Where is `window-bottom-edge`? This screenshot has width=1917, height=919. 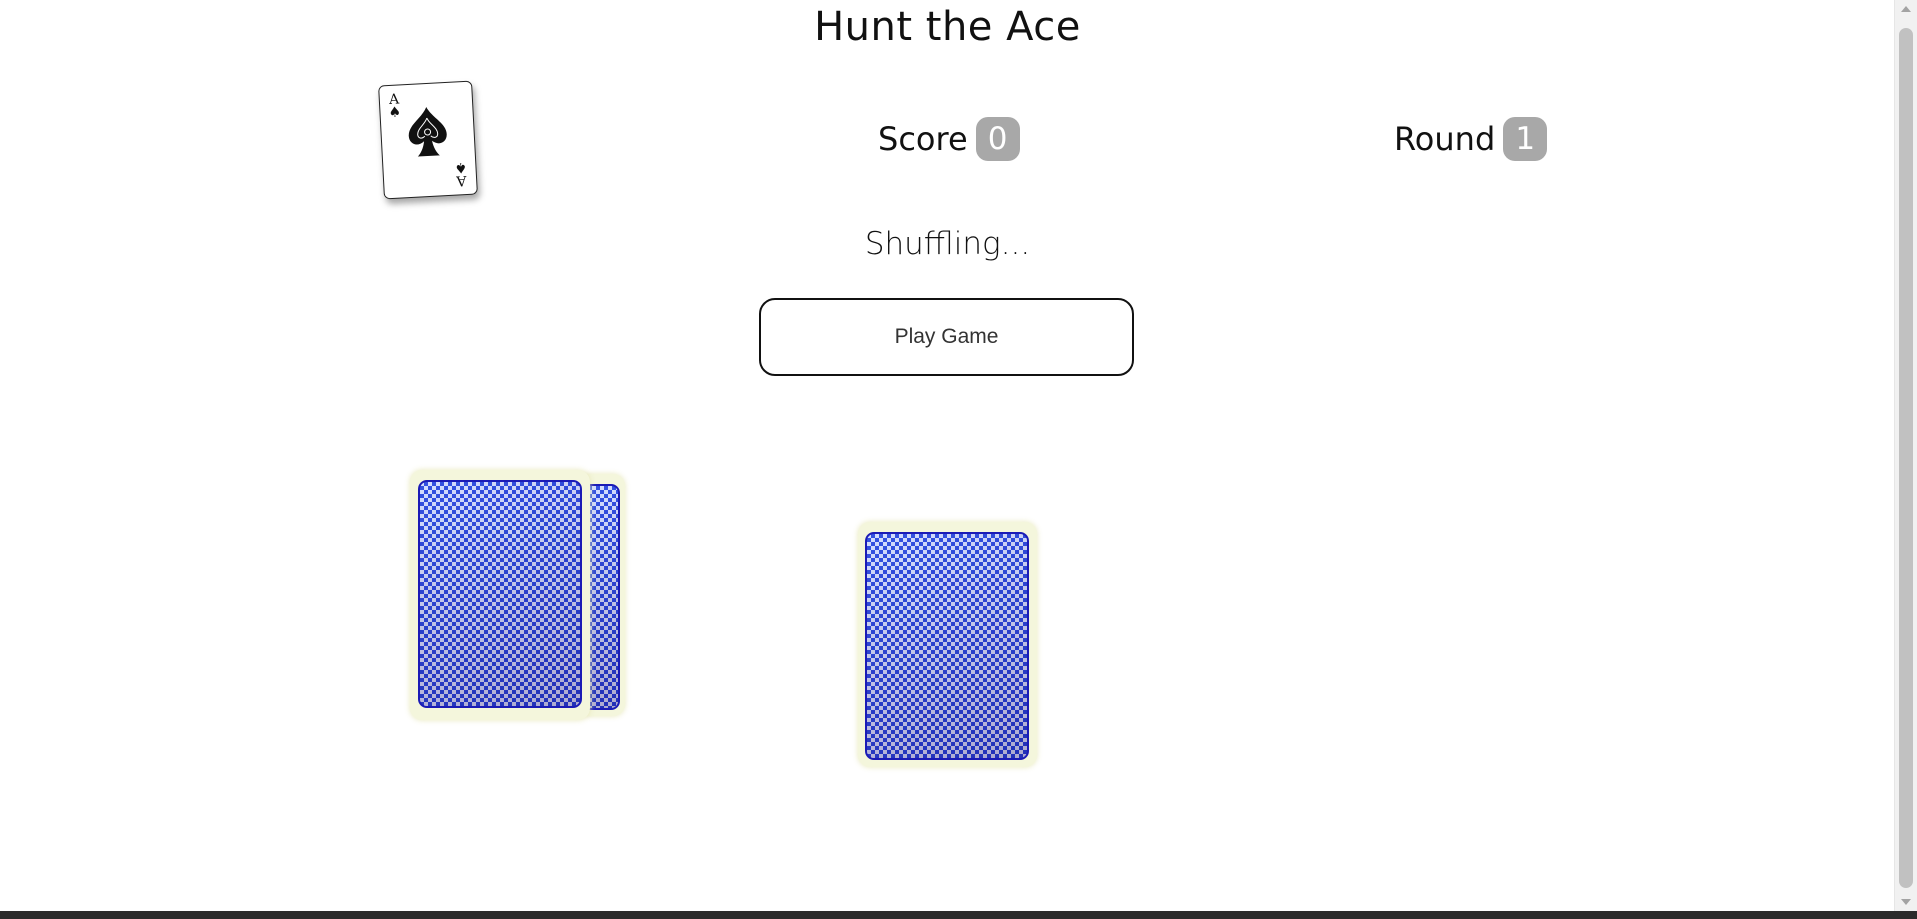 window-bottom-edge is located at coordinates (958, 915).